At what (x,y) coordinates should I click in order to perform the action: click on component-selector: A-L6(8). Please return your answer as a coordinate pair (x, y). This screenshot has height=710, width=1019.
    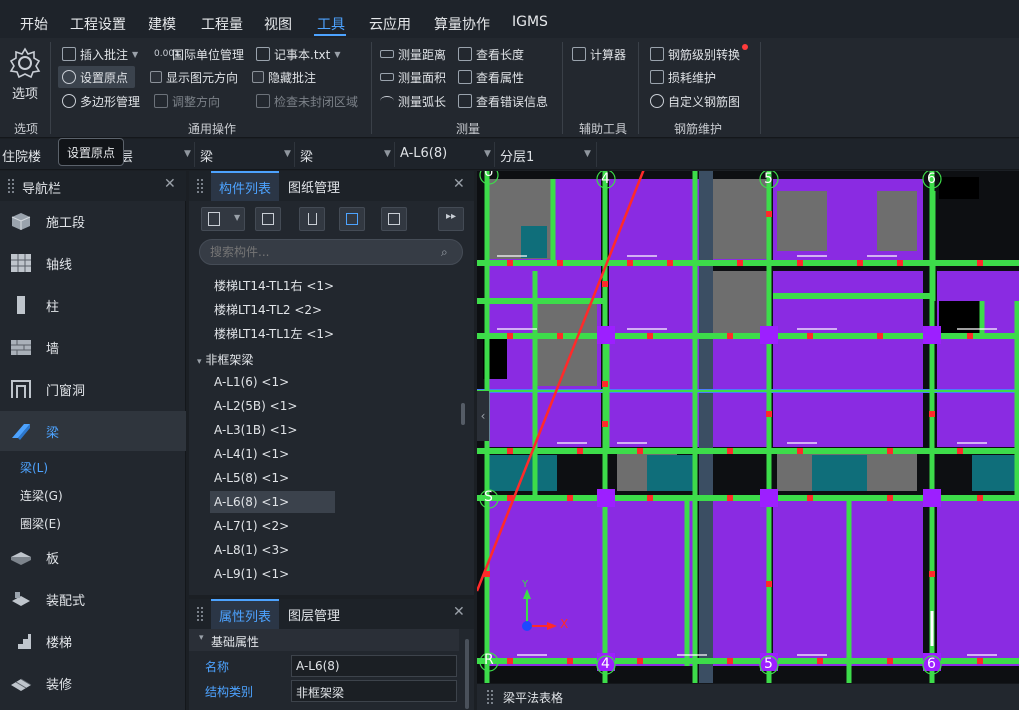
    Looking at the image, I should click on (423, 153).